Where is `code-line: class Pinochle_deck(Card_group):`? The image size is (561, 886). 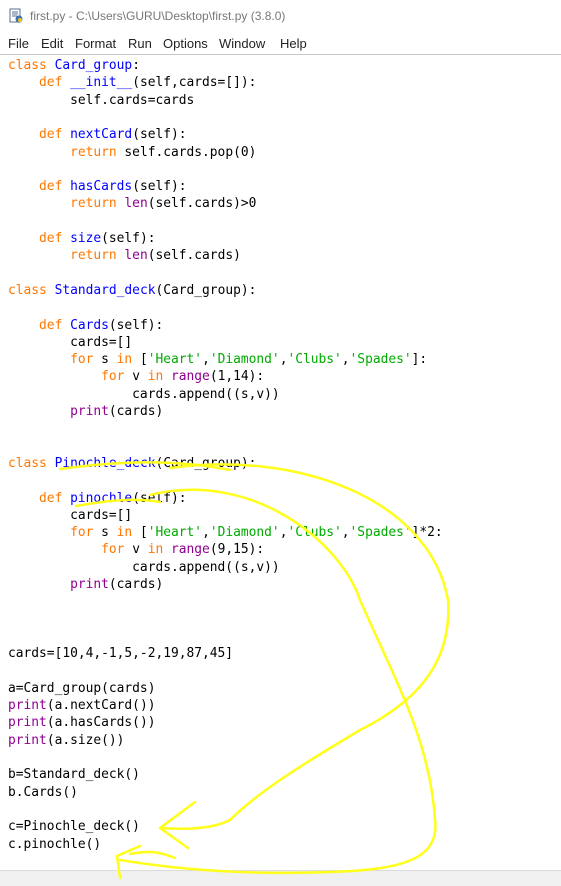
code-line: class Pinochle_deck(Card_group): is located at coordinates (132, 463).